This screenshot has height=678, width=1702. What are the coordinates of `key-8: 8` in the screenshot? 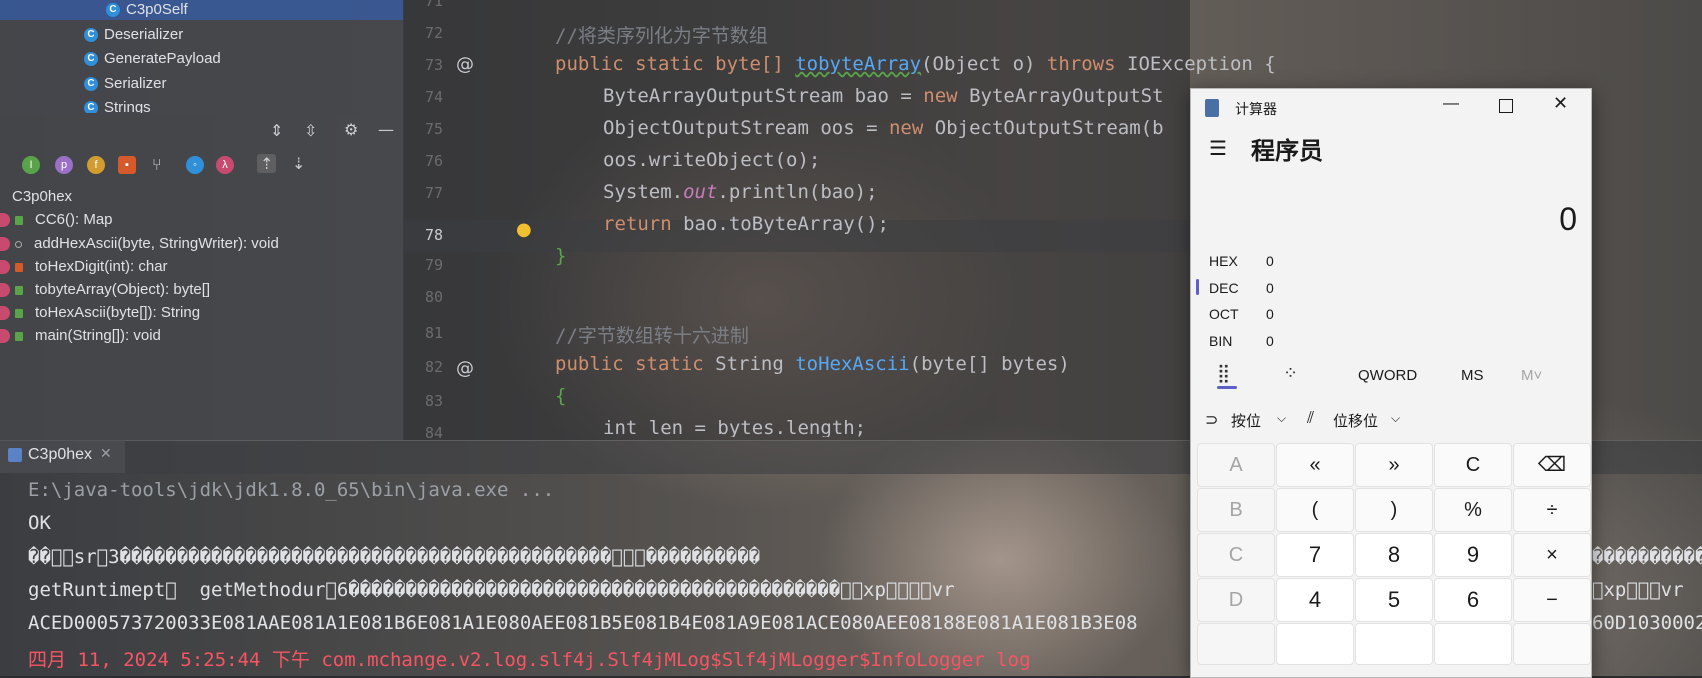 It's located at (1394, 555).